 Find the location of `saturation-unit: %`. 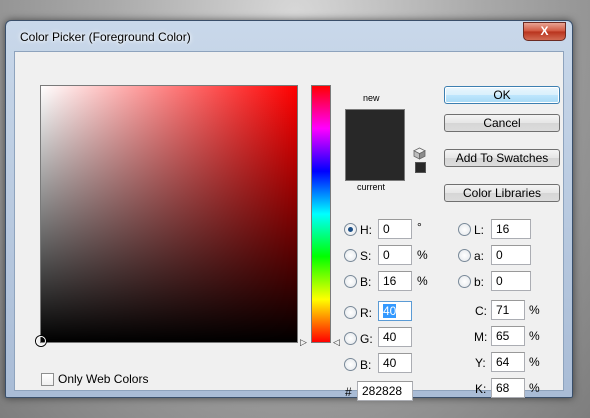

saturation-unit: % is located at coordinates (422, 255).